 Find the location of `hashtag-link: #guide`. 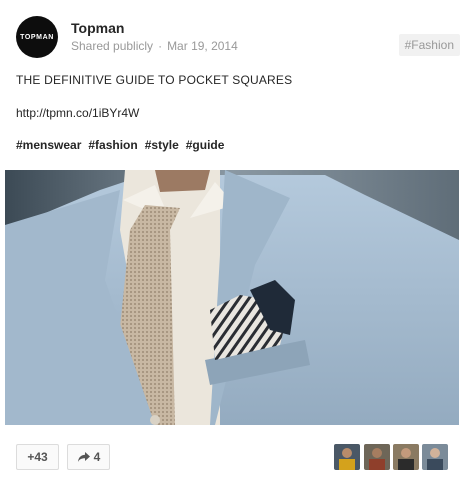

hashtag-link: #guide is located at coordinates (205, 145).